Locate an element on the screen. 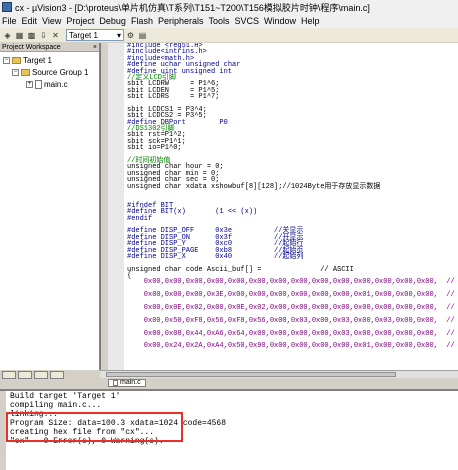 The height and width of the screenshot is (470, 458). rebuild-icon: ▩ is located at coordinates (31, 35).